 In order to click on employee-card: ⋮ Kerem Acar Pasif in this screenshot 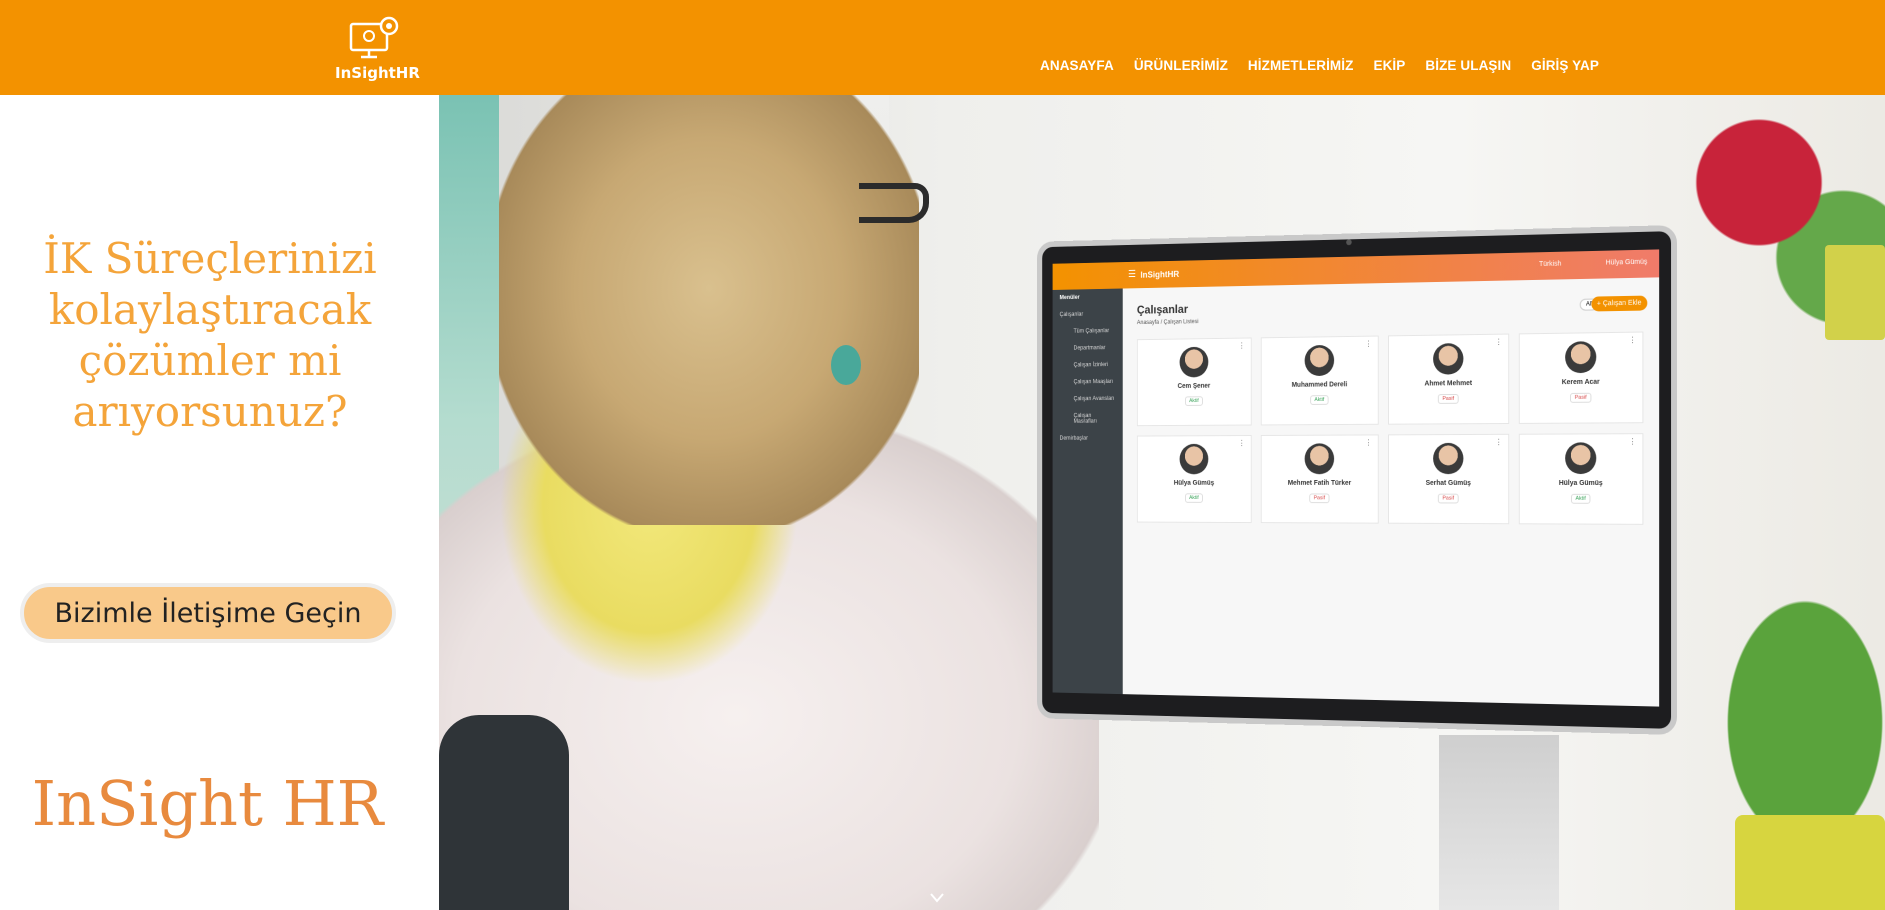, I will do `click(1581, 377)`.